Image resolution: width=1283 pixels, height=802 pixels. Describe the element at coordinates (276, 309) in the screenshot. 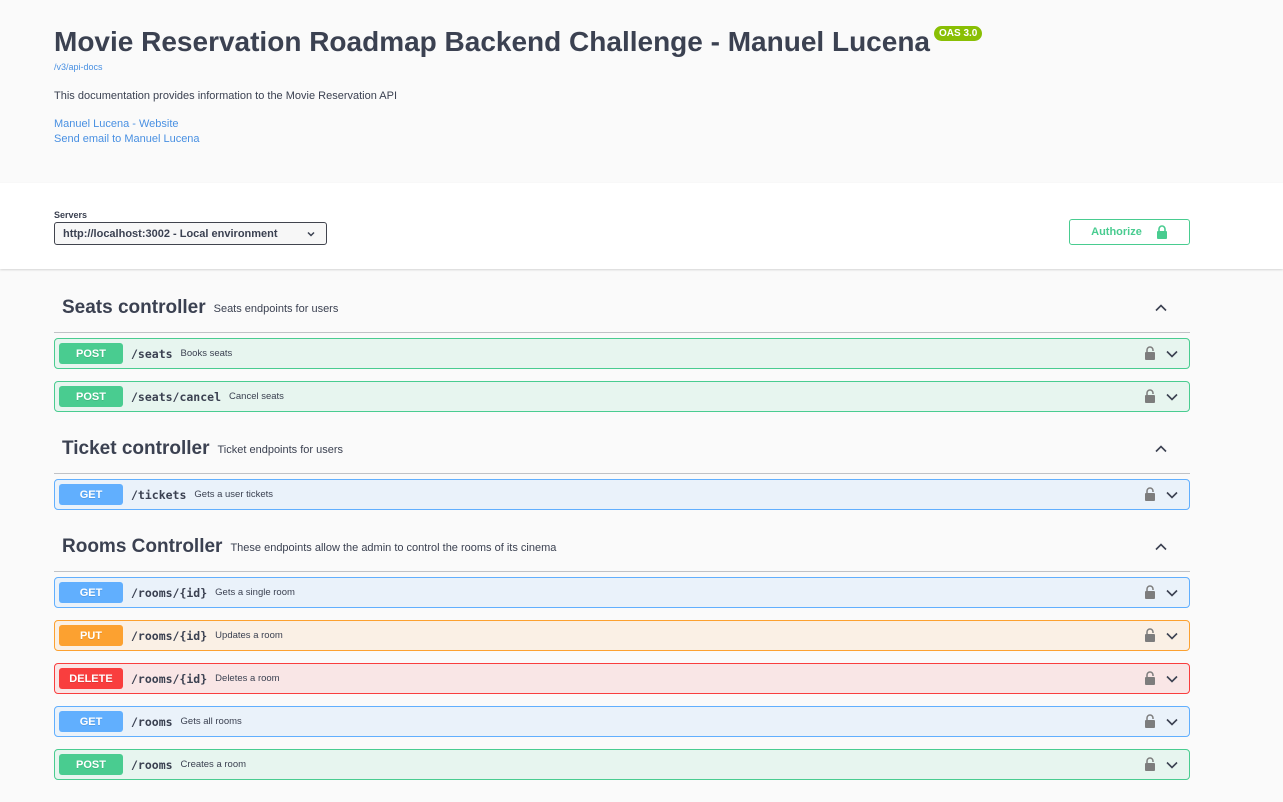

I see `tag-description: Seats endpoints for users` at that location.